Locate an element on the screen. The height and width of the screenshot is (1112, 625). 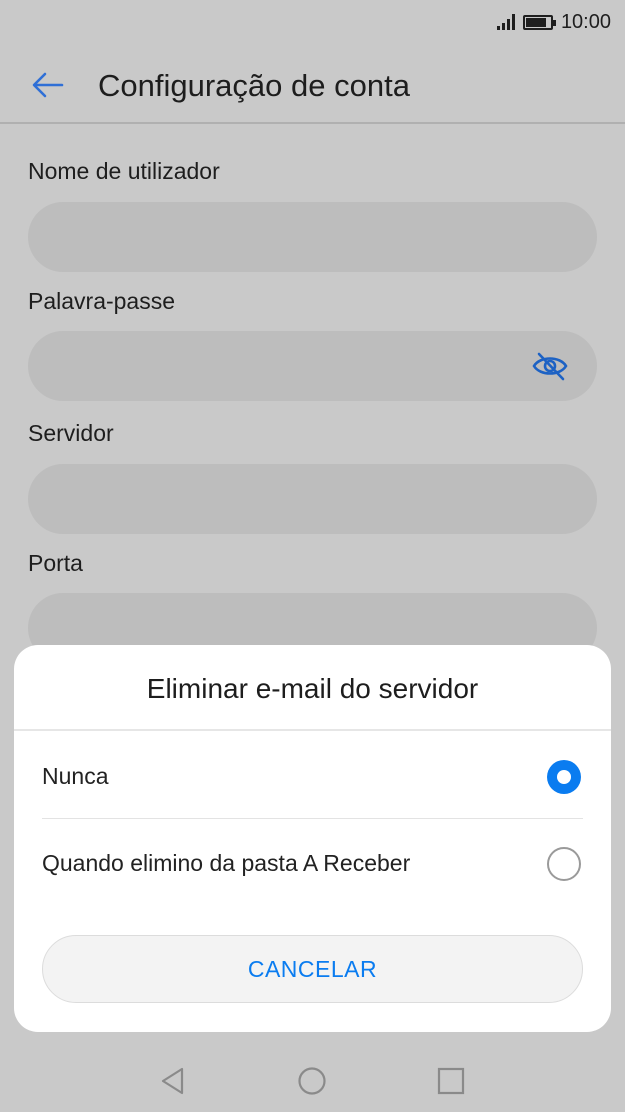
status-bar: 10:00 is located at coordinates (312, 22).